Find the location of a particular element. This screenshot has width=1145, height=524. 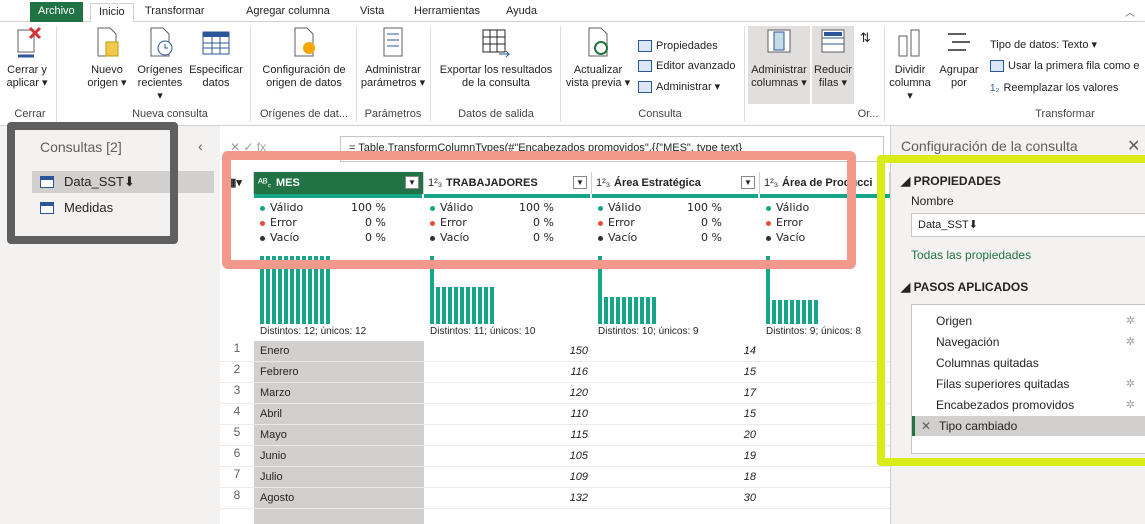

cell-area-estrategica: 18 is located at coordinates (674, 477).